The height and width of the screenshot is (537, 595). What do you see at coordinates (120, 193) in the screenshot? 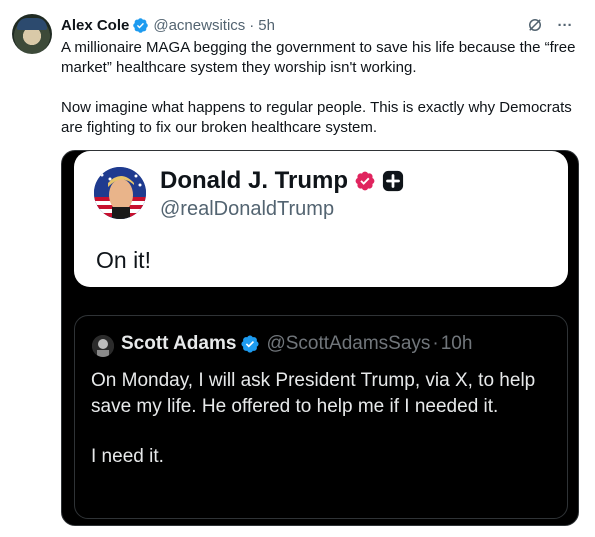
I see `trump-avatar` at bounding box center [120, 193].